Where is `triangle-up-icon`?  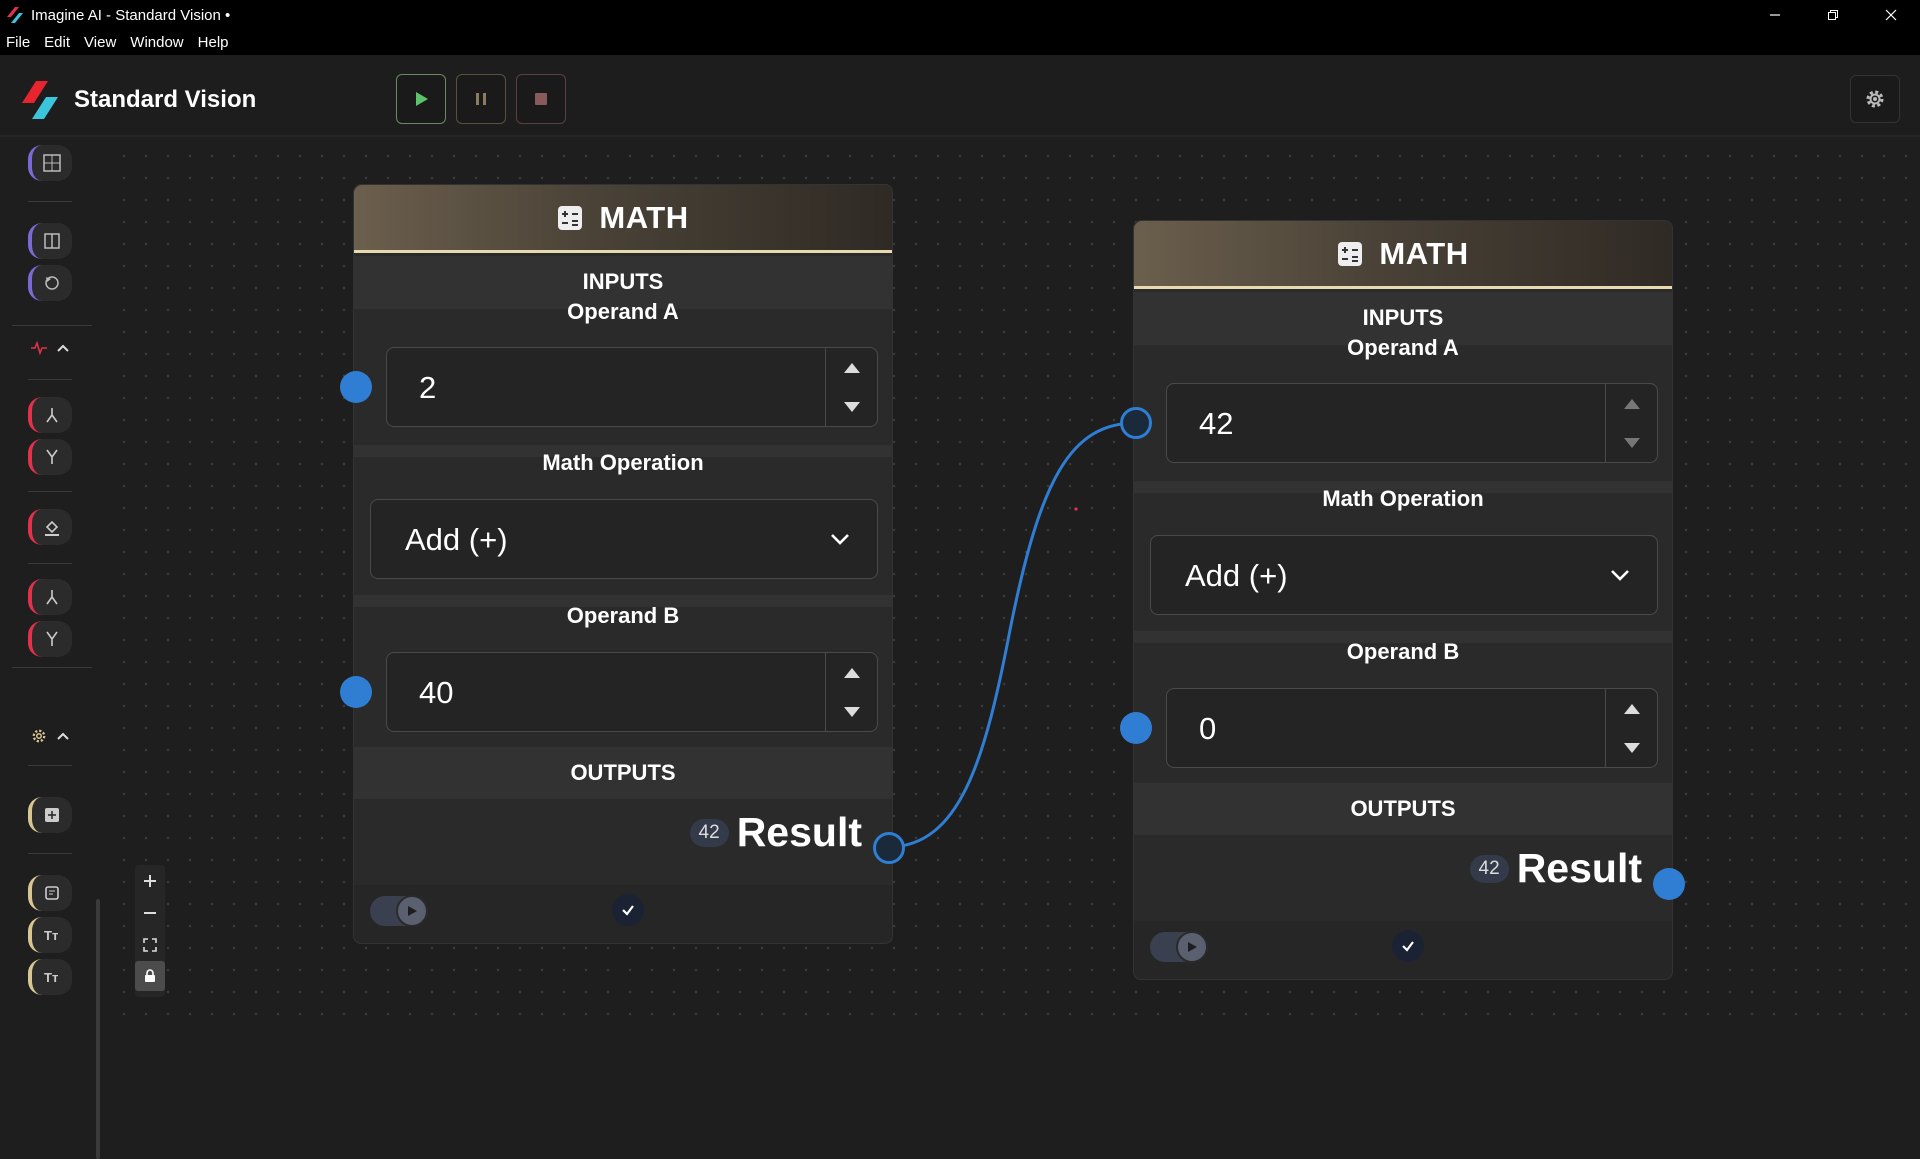 triangle-up-icon is located at coordinates (1631, 403).